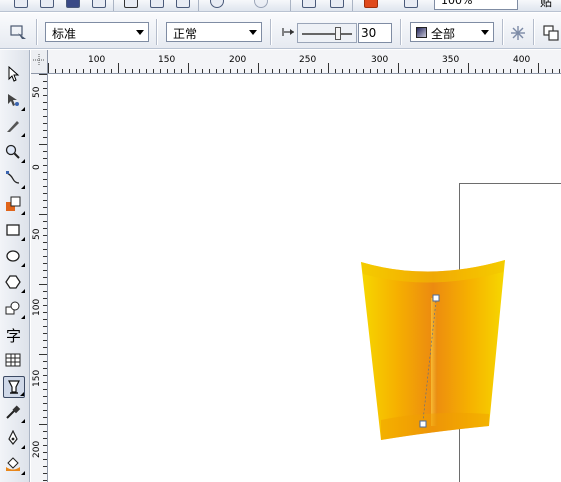  I want to click on smart-fill-tool, so click(14, 205).